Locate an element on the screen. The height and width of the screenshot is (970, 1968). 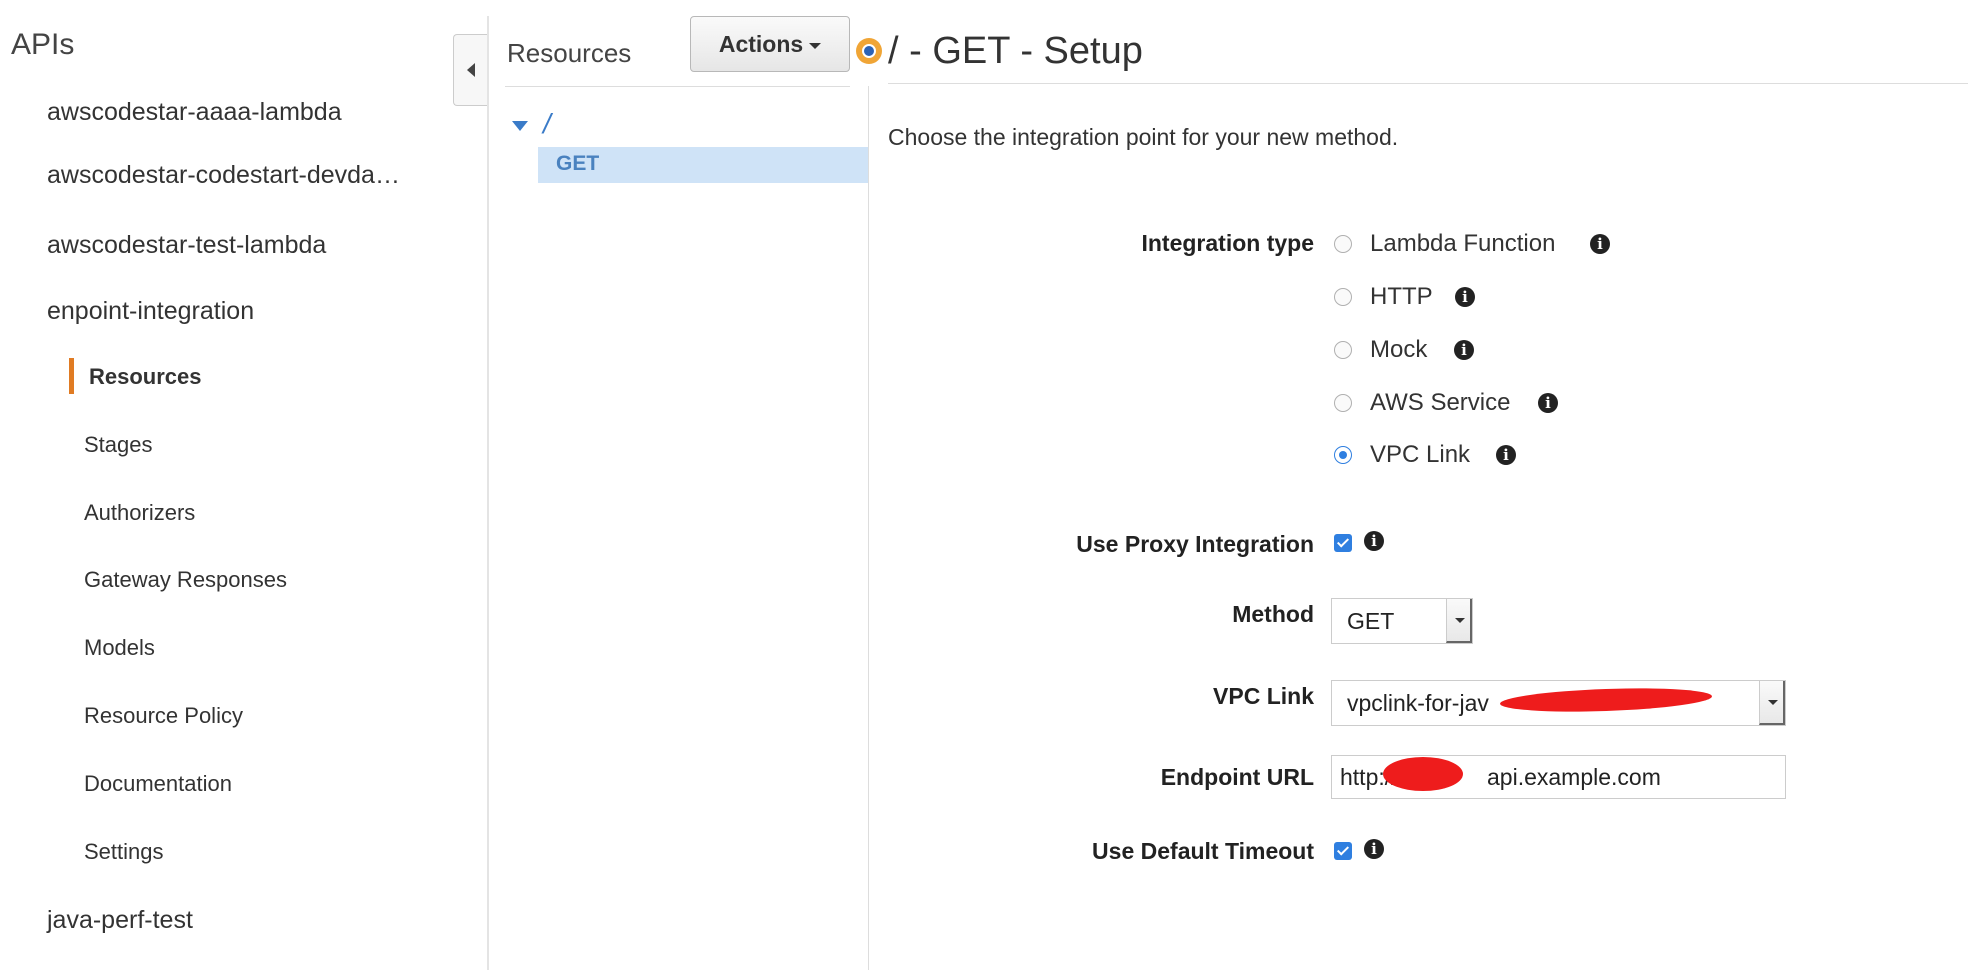
sidebar-item-authorizers: Authorizers is located at coordinates (139, 513).